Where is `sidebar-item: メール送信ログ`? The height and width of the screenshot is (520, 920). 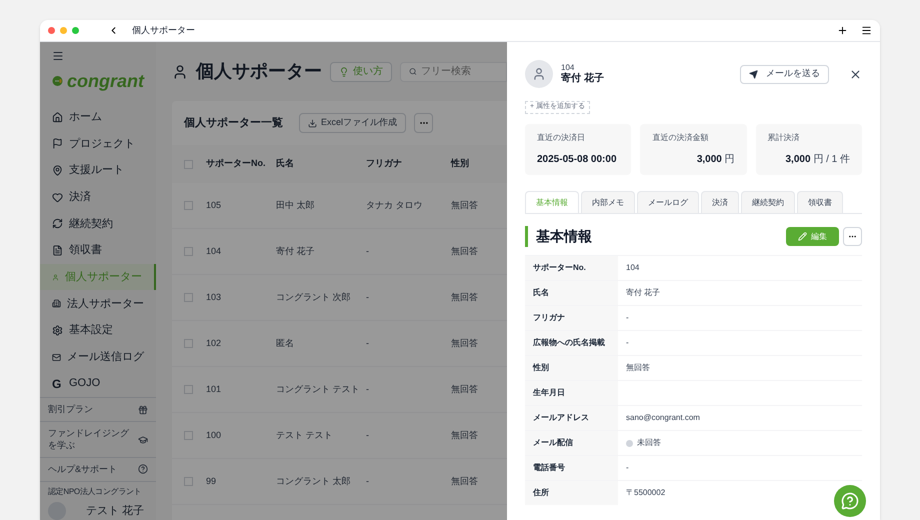
sidebar-item: メール送信ログ is located at coordinates (98, 357).